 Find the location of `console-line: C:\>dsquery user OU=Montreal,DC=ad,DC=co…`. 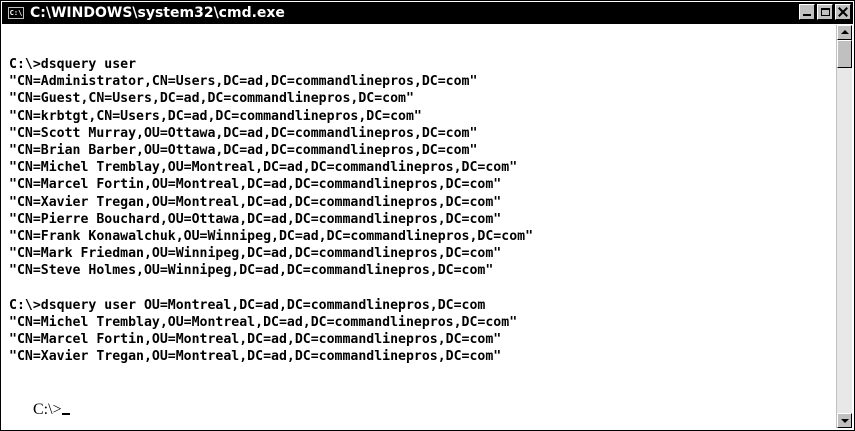

console-line: C:\>dsquery user OU=Montreal,DC=ad,DC=co… is located at coordinates (247, 305).